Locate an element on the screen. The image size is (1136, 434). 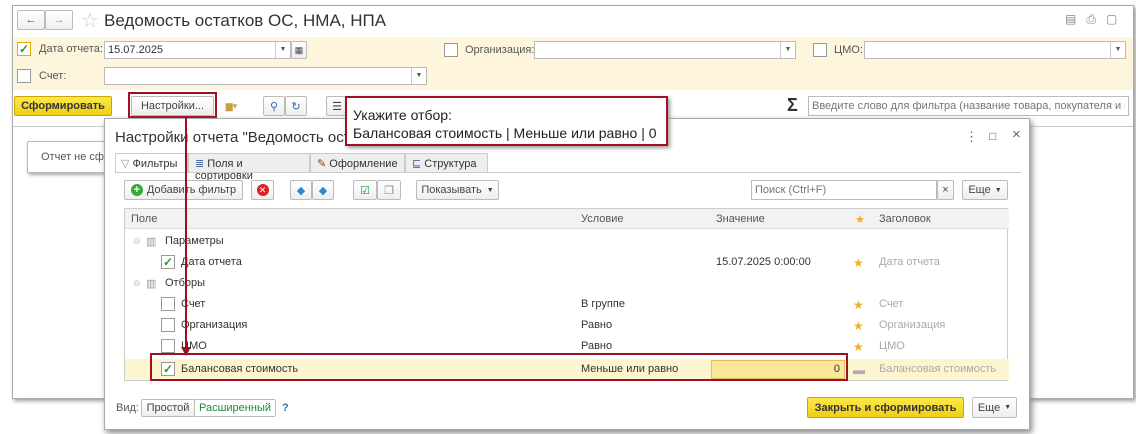
delete-button: ✕ is located at coordinates (262, 190).